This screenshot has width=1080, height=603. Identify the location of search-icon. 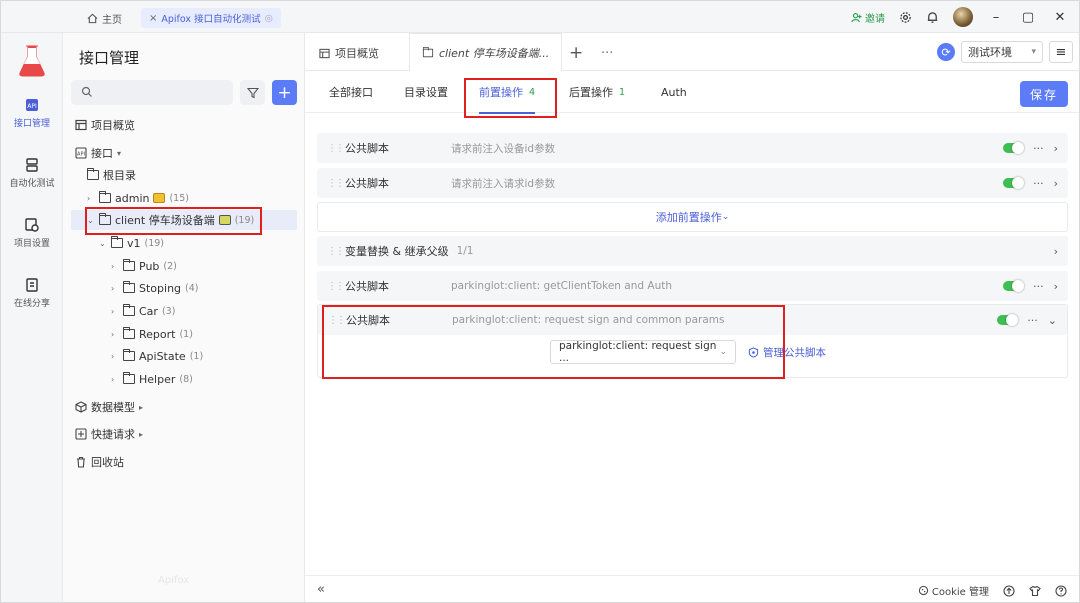
(86, 91).